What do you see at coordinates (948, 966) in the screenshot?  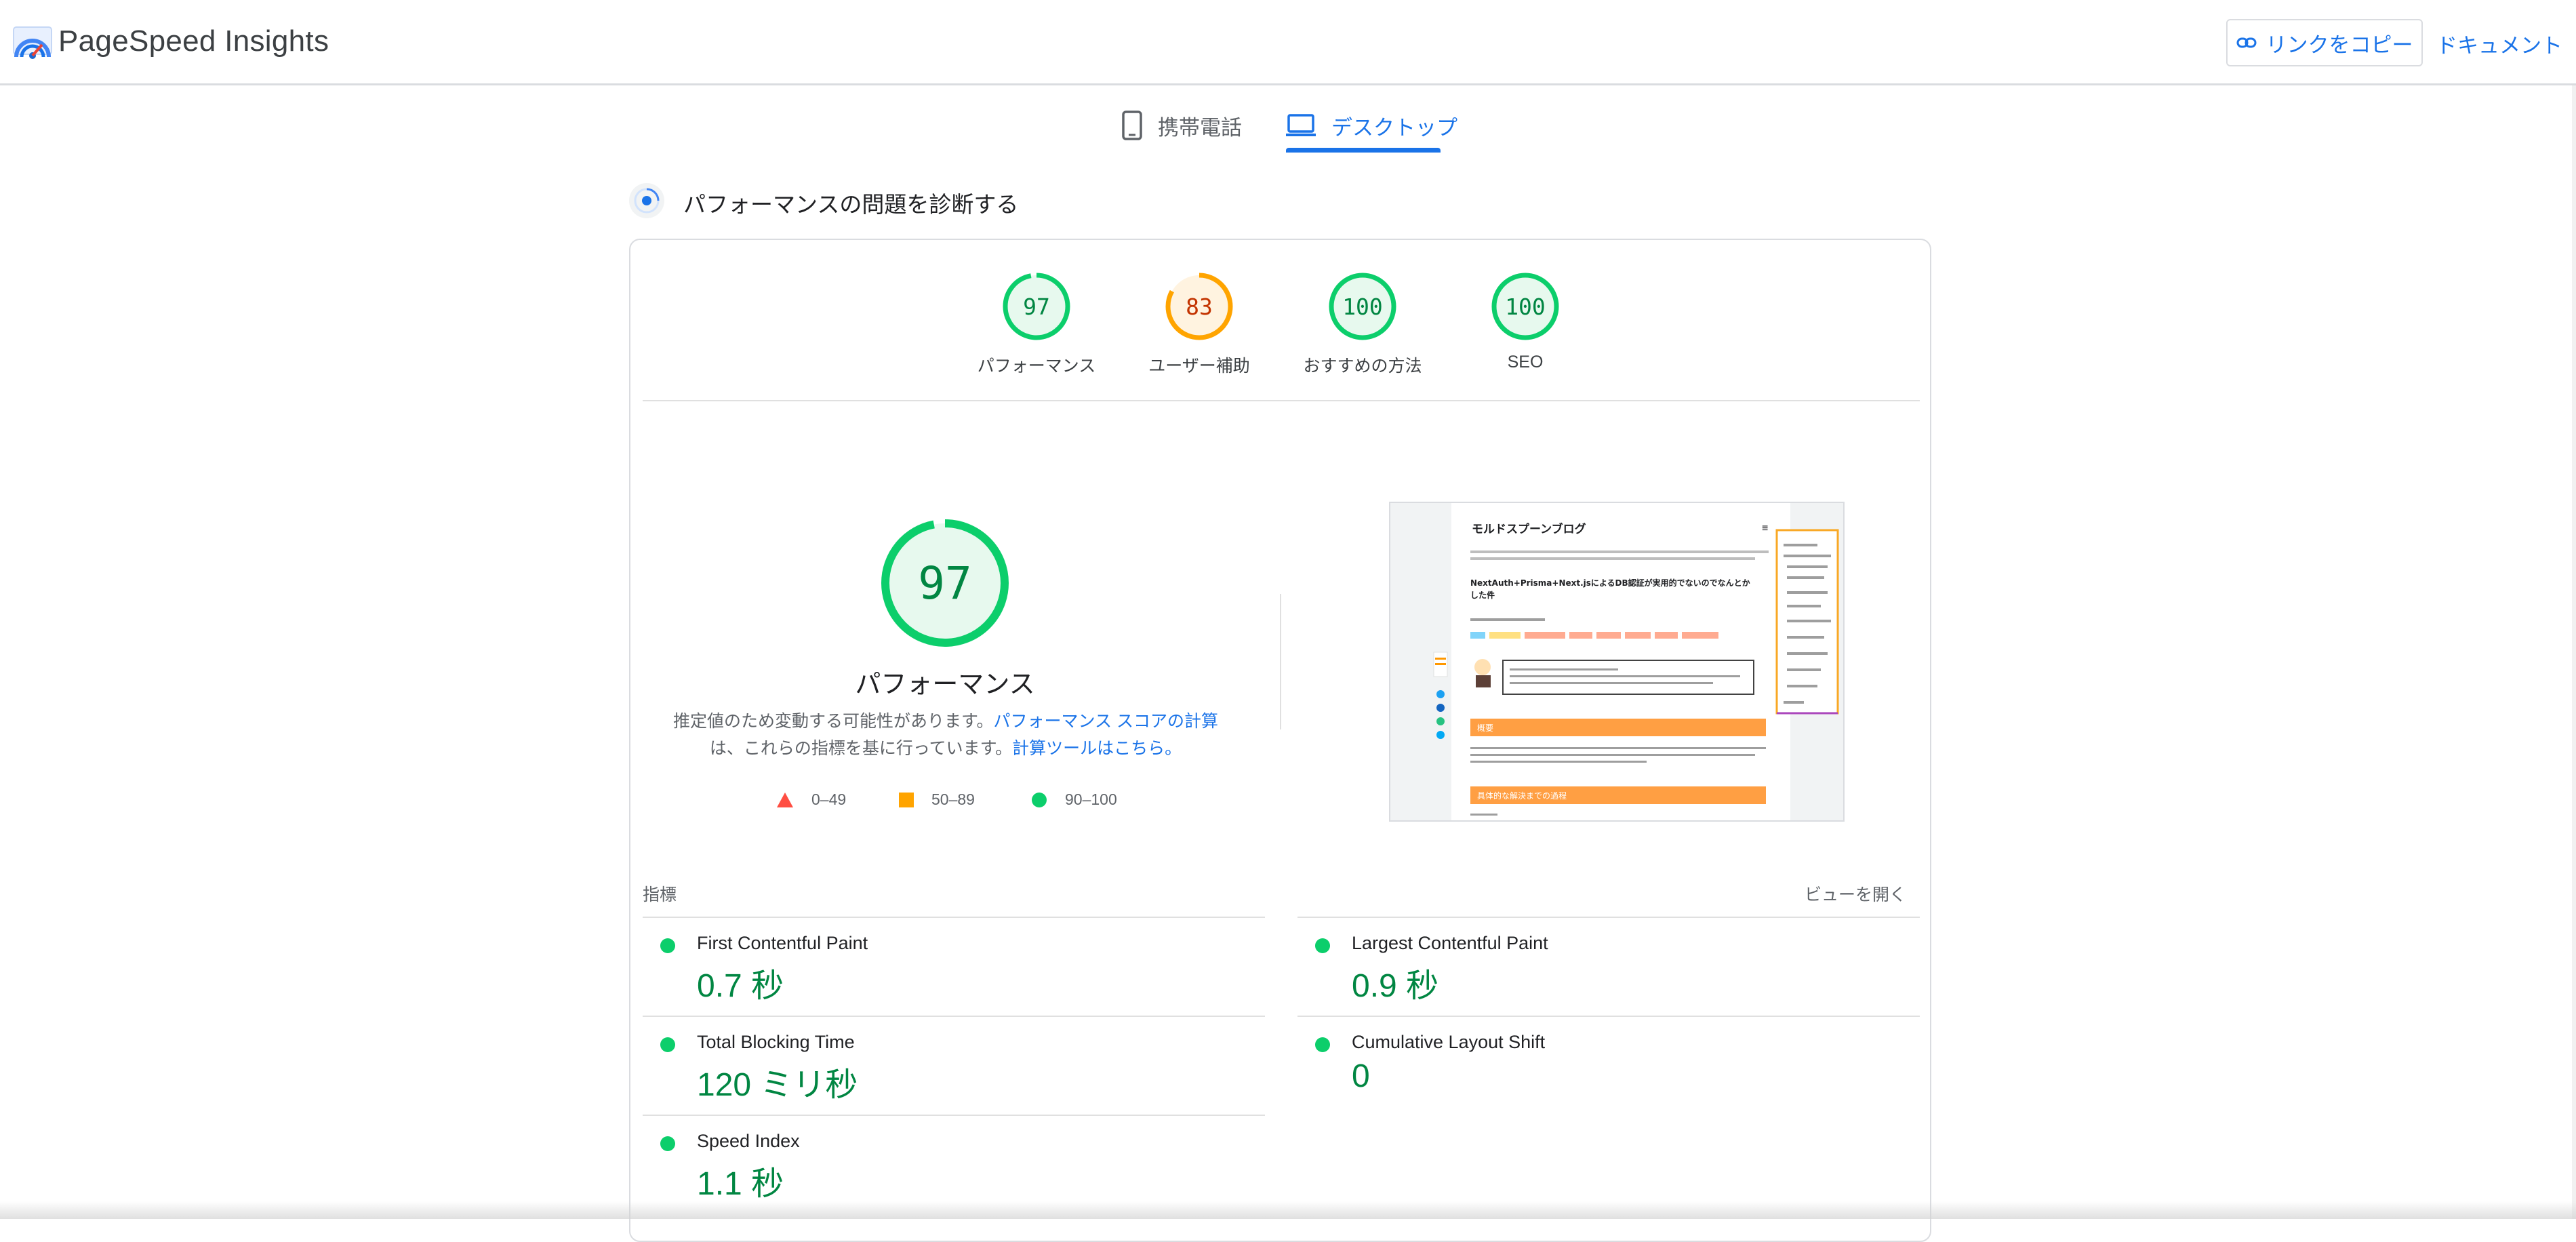 I see `metric-fcp: First Contentful Paint 0.7 秒` at bounding box center [948, 966].